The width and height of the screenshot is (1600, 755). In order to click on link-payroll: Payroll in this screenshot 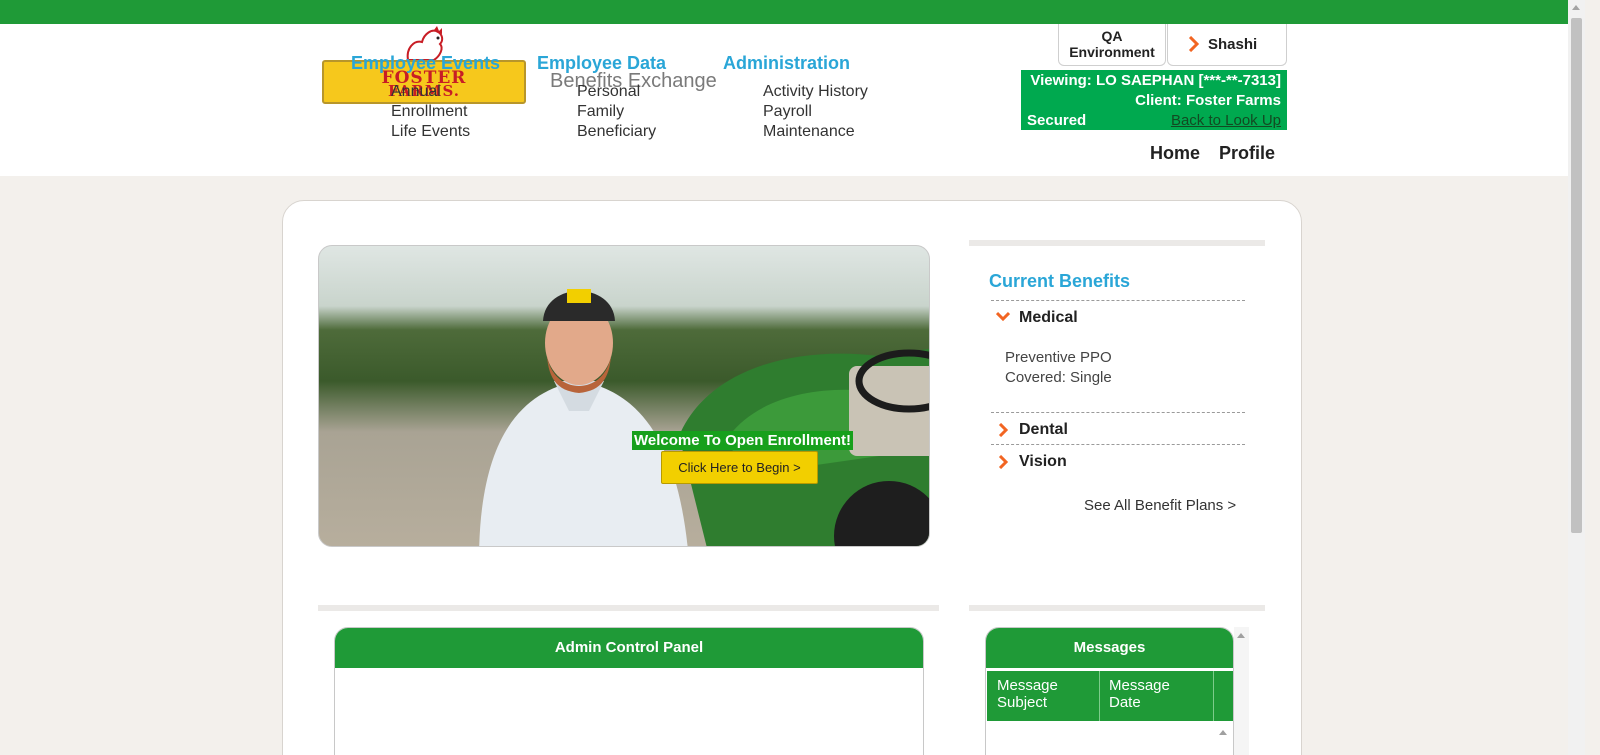, I will do `click(815, 112)`.